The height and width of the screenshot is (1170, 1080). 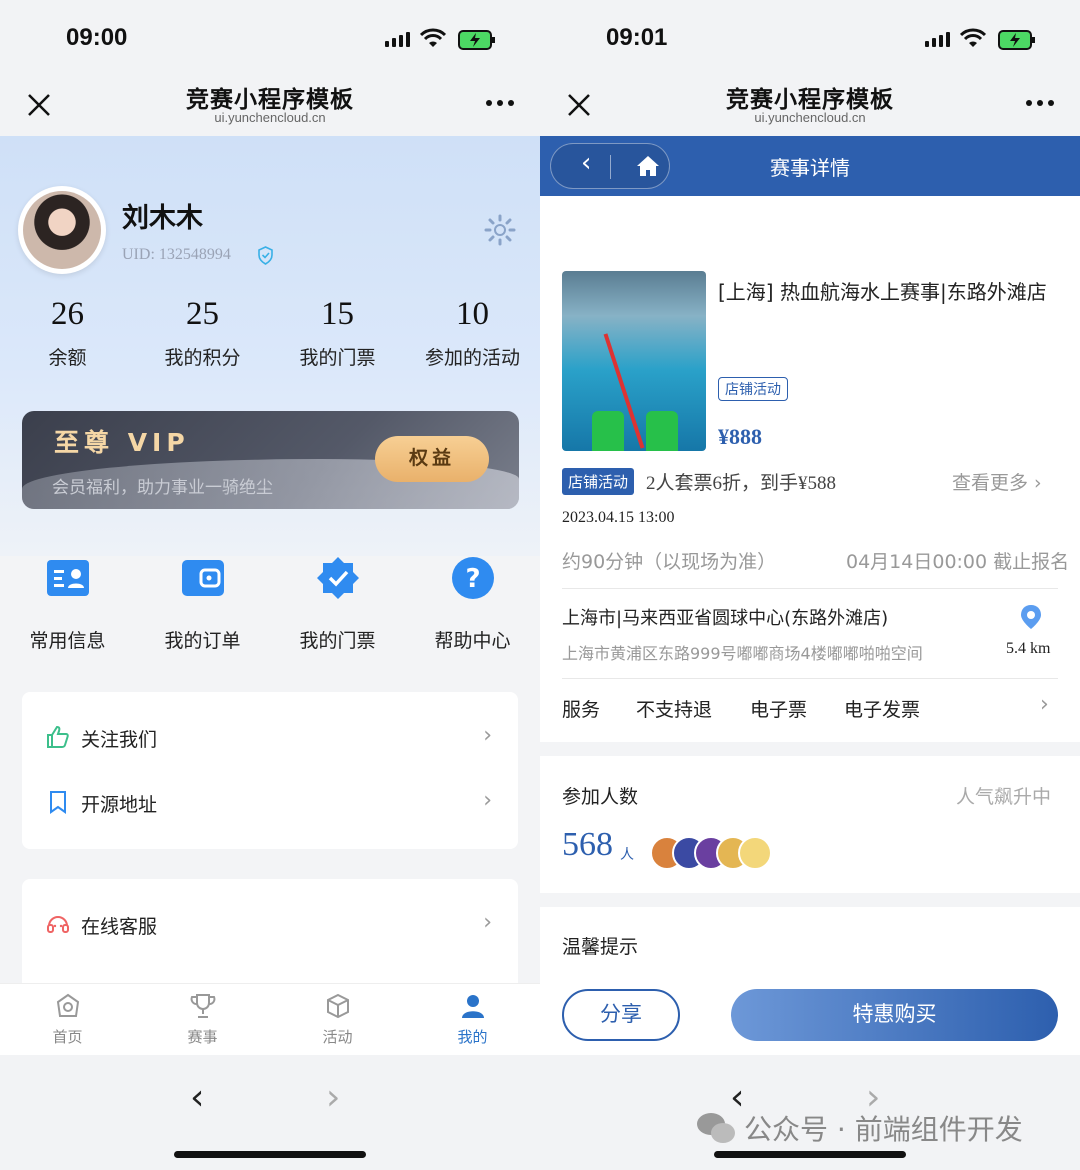 What do you see at coordinates (500, 230) in the screenshot?
I see `settings-icon` at bounding box center [500, 230].